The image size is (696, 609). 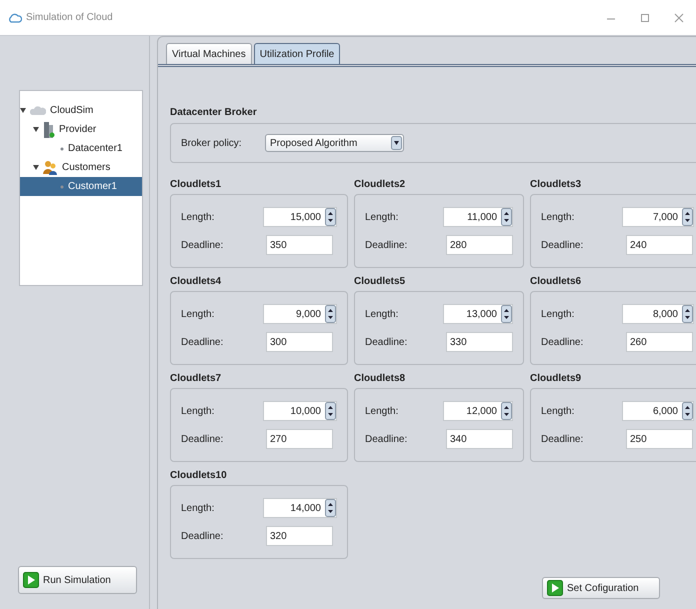 I want to click on tree-item: Datacenter1, so click(x=81, y=148).